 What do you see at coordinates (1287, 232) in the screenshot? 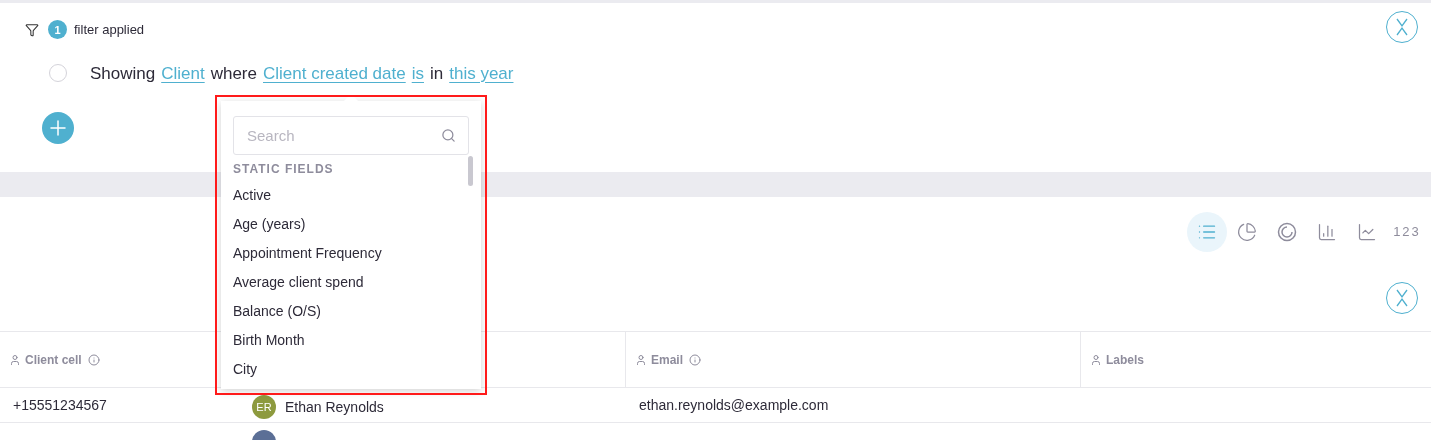
I see `donut-chart-icon` at bounding box center [1287, 232].